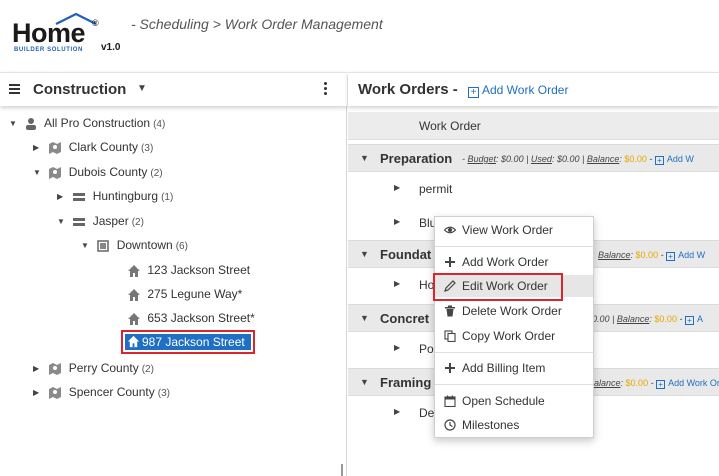  Describe the element at coordinates (199, 270) in the screenshot. I see `tree-node-label: 123 Jackson Street` at that location.